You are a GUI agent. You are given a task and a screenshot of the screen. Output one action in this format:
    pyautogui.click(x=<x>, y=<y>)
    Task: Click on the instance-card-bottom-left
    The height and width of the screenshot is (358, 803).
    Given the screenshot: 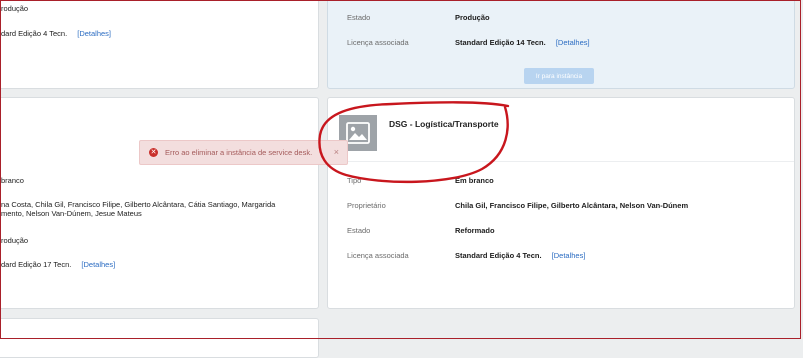 What is the action you would take?
    pyautogui.click(x=159, y=338)
    